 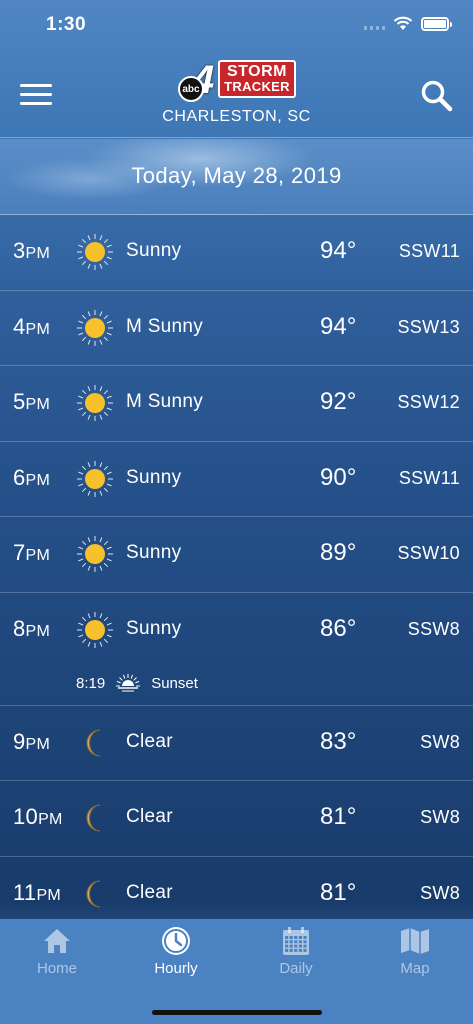 I want to click on date-title: Today, May 28, 2019, so click(x=236, y=175).